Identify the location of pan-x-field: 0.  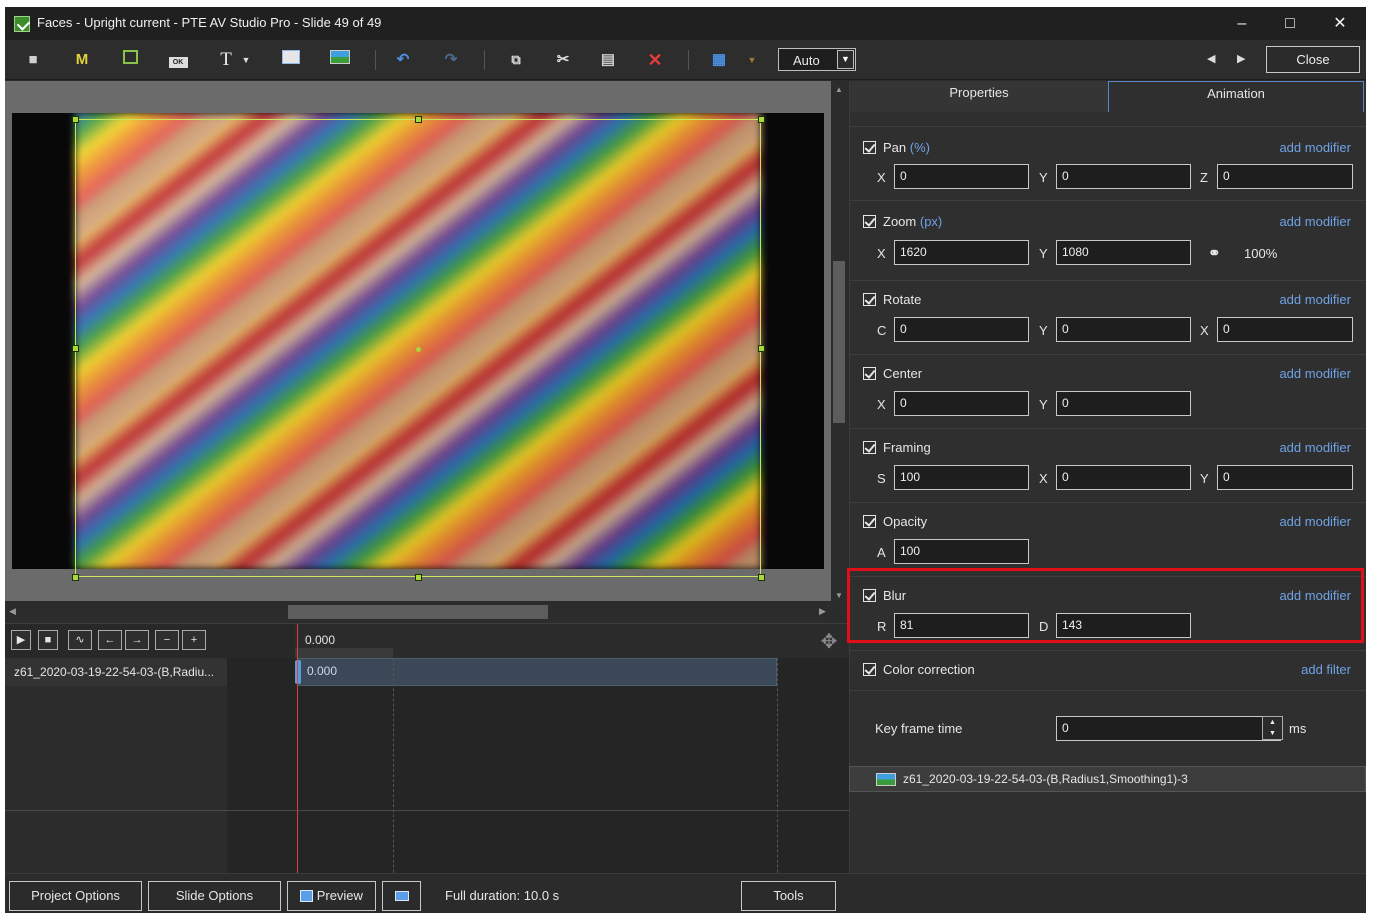
(961, 176).